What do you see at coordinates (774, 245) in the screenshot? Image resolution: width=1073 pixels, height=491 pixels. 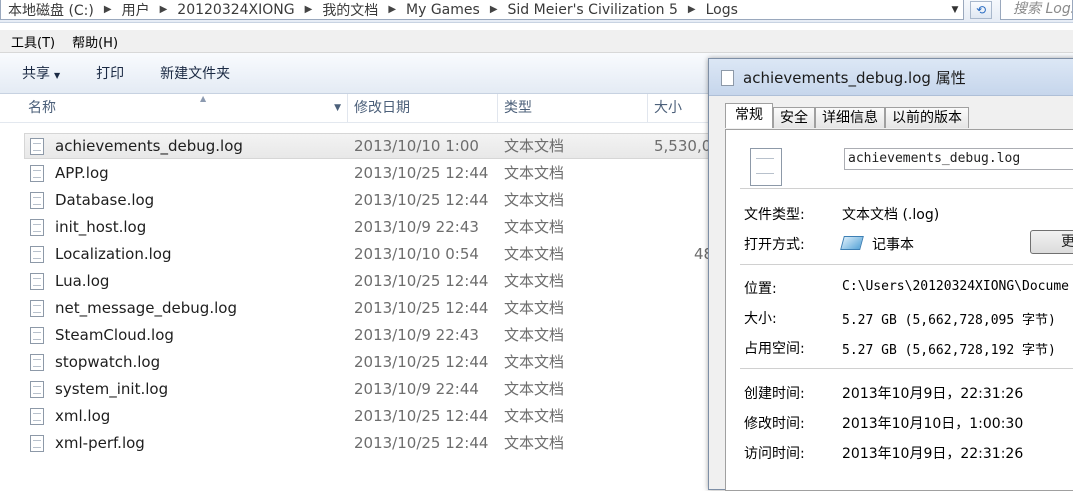 I see `open-with-label: 打开方式:` at bounding box center [774, 245].